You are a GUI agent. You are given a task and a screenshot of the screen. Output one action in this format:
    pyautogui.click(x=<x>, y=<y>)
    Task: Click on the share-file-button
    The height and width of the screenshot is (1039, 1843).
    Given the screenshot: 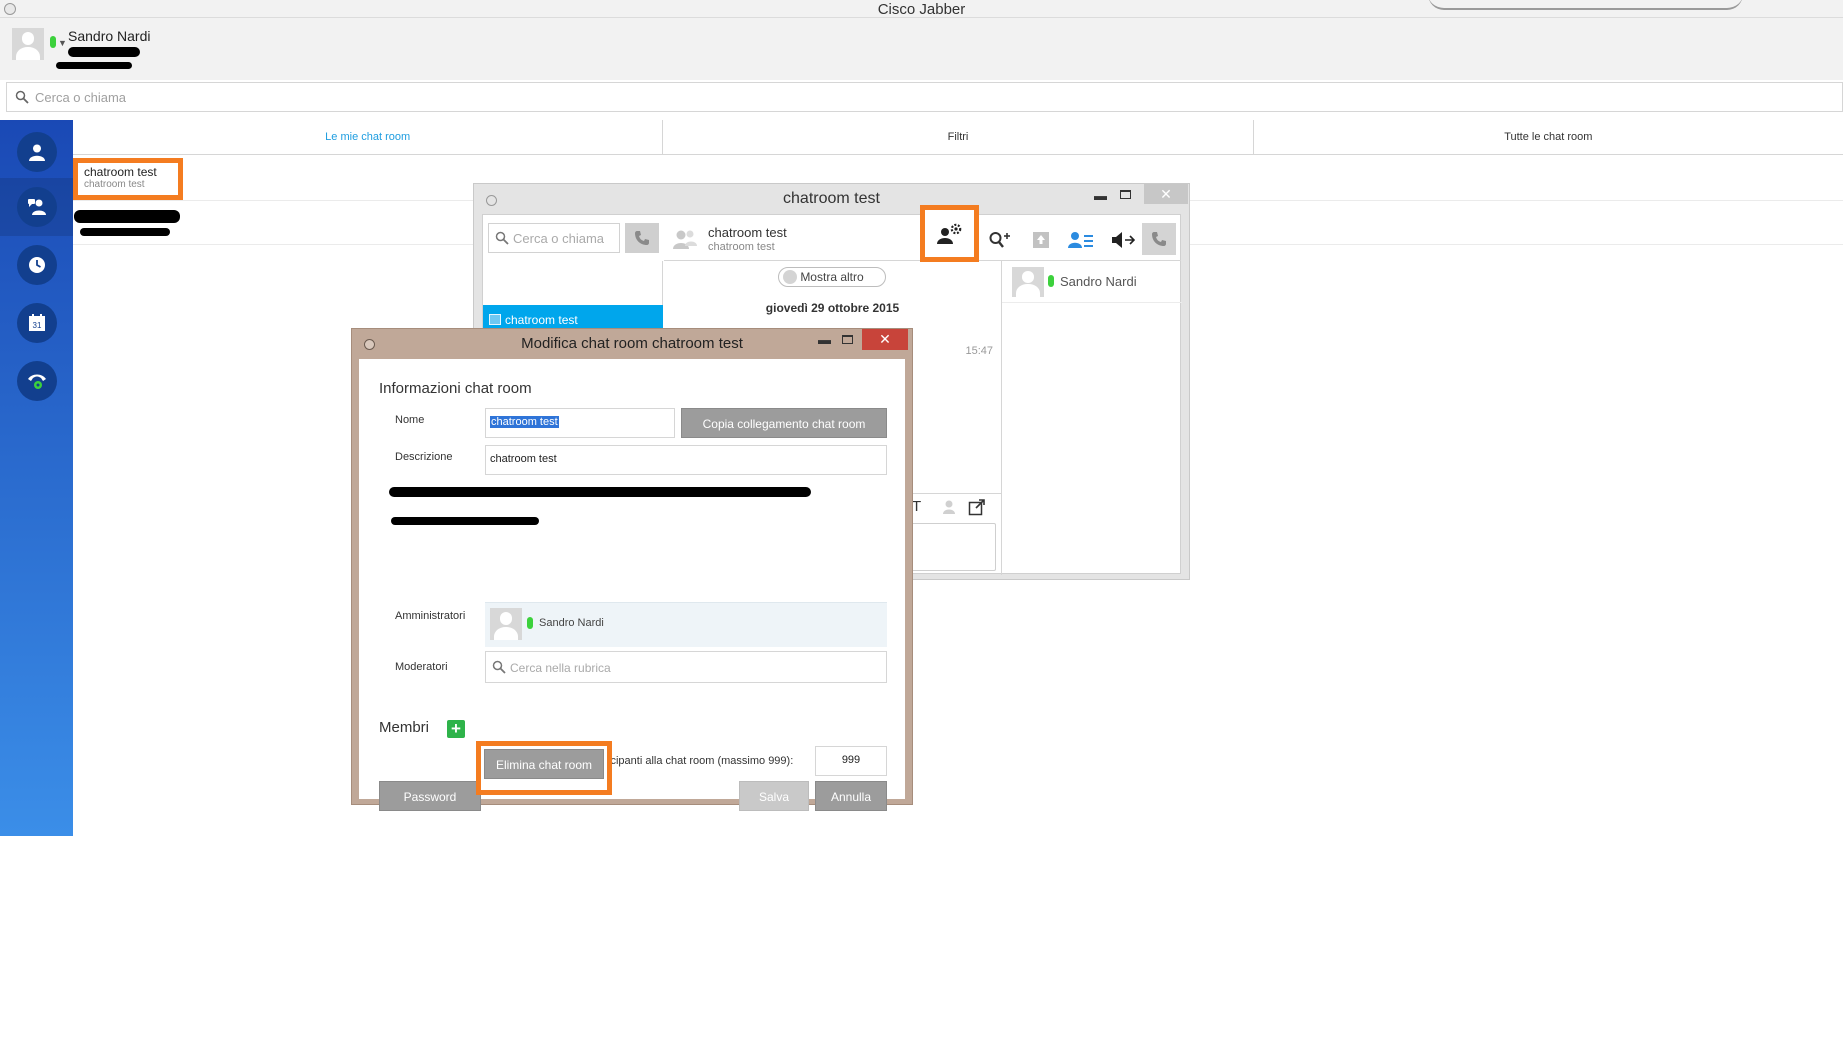 What is the action you would take?
    pyautogui.click(x=1041, y=240)
    